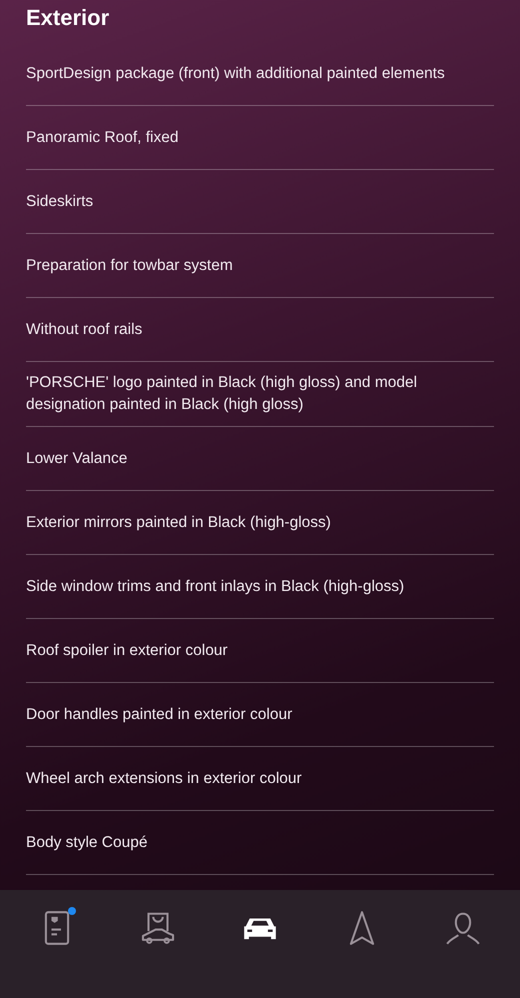  I want to click on option-text: Roof spoiler in exterior colour, so click(127, 650).